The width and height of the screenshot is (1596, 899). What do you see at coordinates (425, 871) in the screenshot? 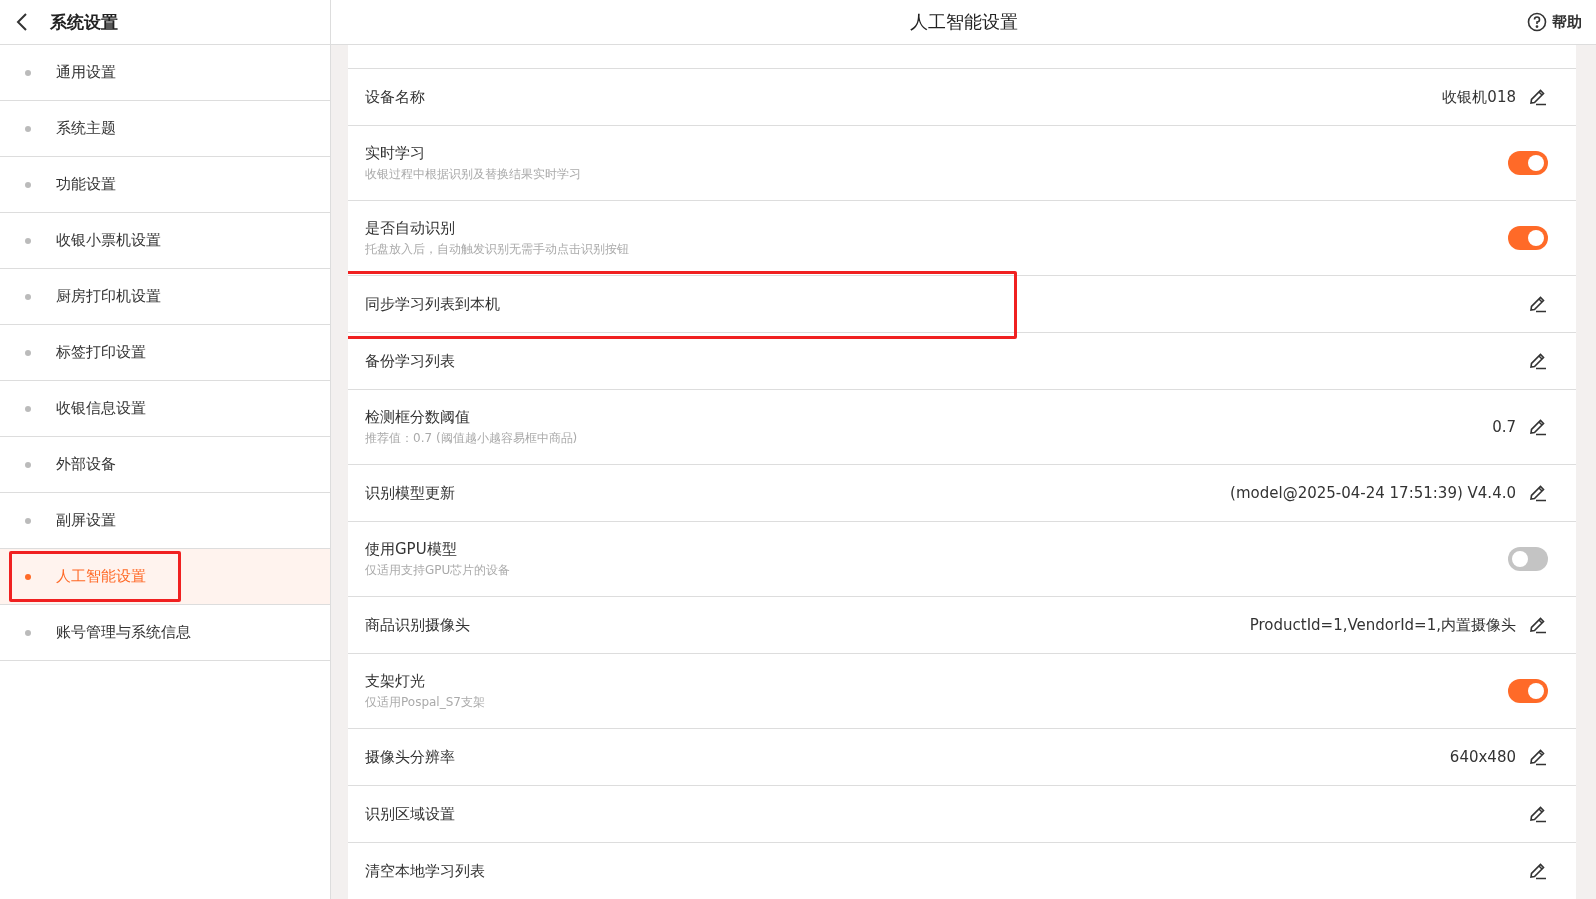
I see `setting-label: 清空本地学习列表` at bounding box center [425, 871].